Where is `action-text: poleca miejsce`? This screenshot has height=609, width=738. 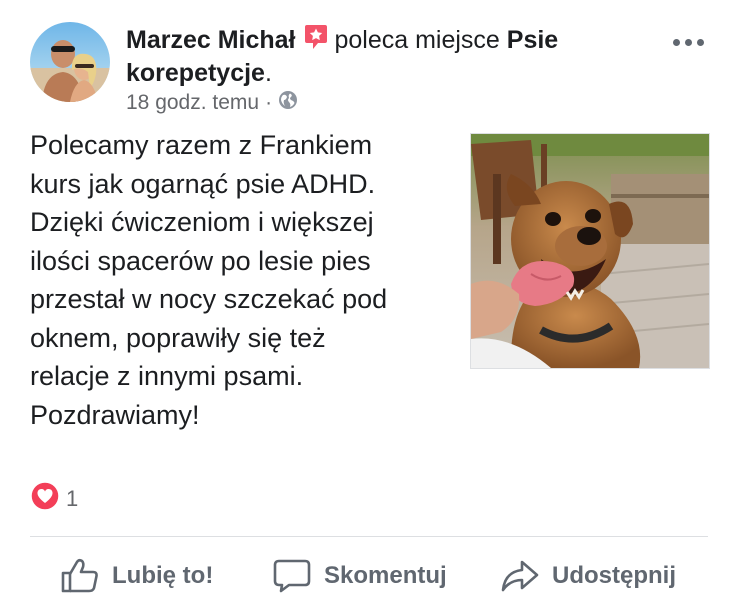
action-text: poleca miejsce is located at coordinates (417, 40).